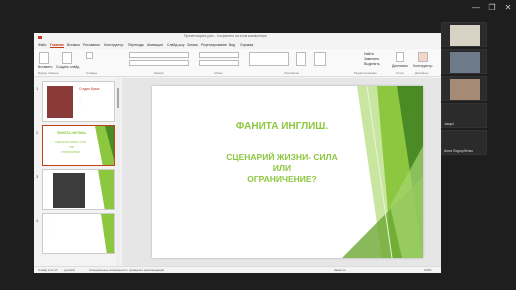  Describe the element at coordinates (45, 67) in the screenshot. I see `paste-label: Вставить` at that location.